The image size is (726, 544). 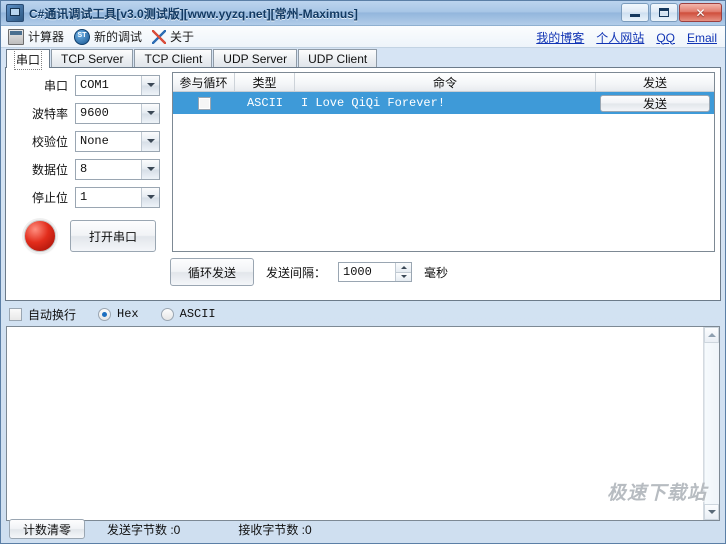 I want to click on calculator-icon, so click(x=16, y=36).